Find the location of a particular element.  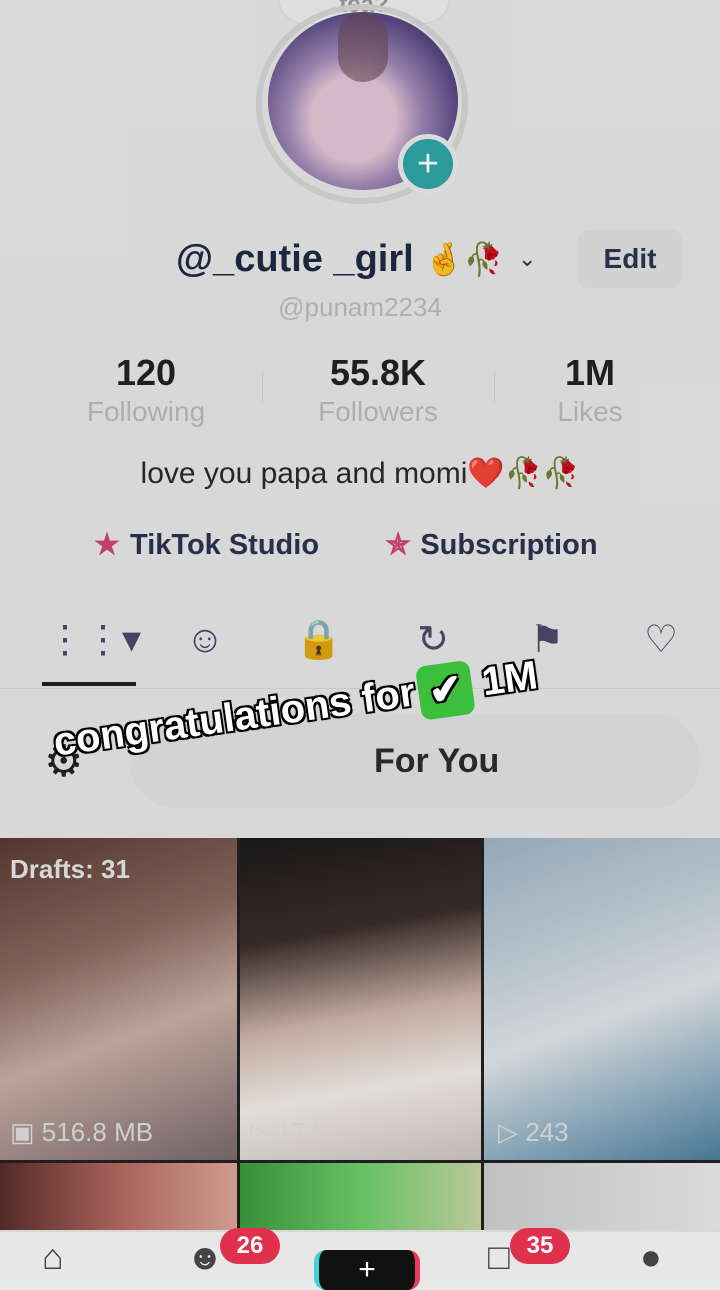

tiktok-studio-button: ★ TikTok Studio is located at coordinates (206, 549).